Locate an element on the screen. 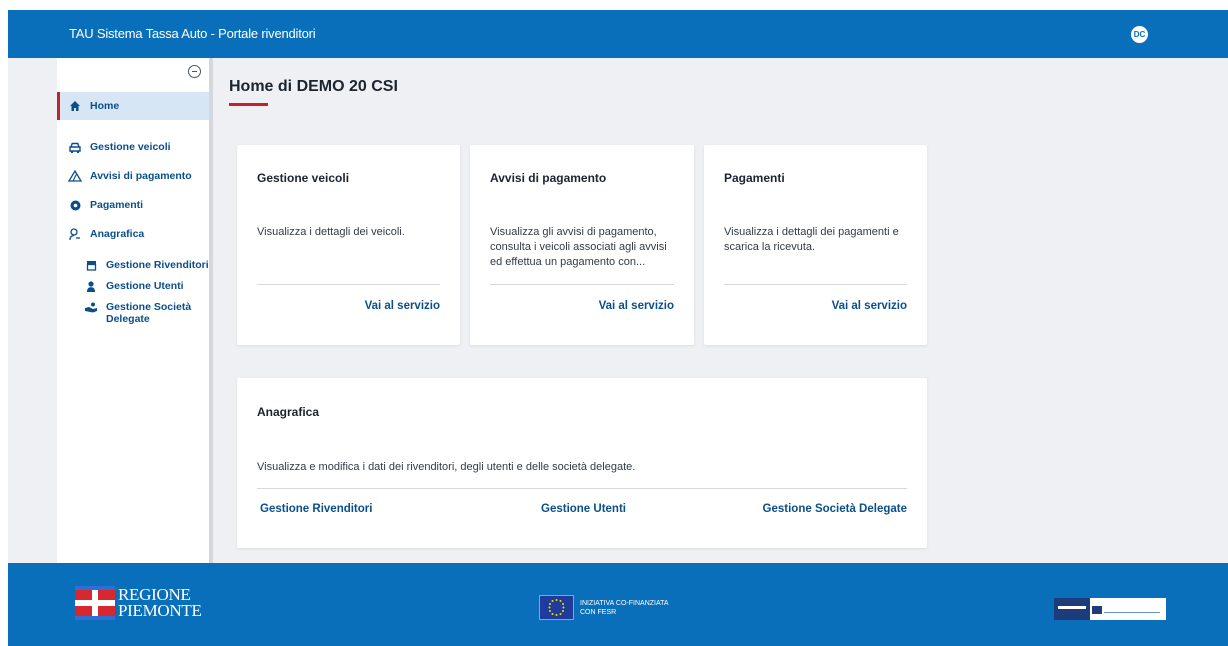 Image resolution: width=1228 pixels, height=646 pixels. regione-piemonte-logo: REGIONE PIEMONTE is located at coordinates (138, 603).